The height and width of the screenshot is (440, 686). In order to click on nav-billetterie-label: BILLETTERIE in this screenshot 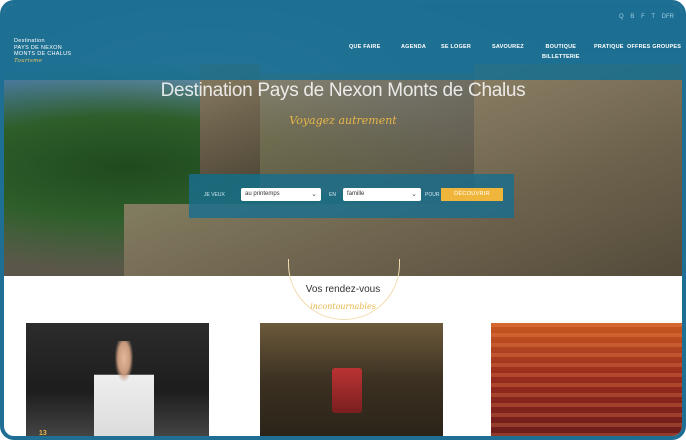, I will do `click(561, 57)`.